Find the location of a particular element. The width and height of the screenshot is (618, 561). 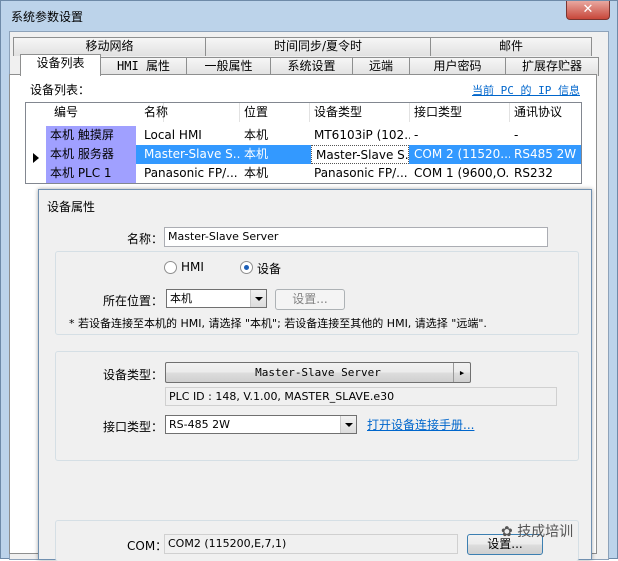

row-id: 本机 触摸屏 is located at coordinates (91, 135).